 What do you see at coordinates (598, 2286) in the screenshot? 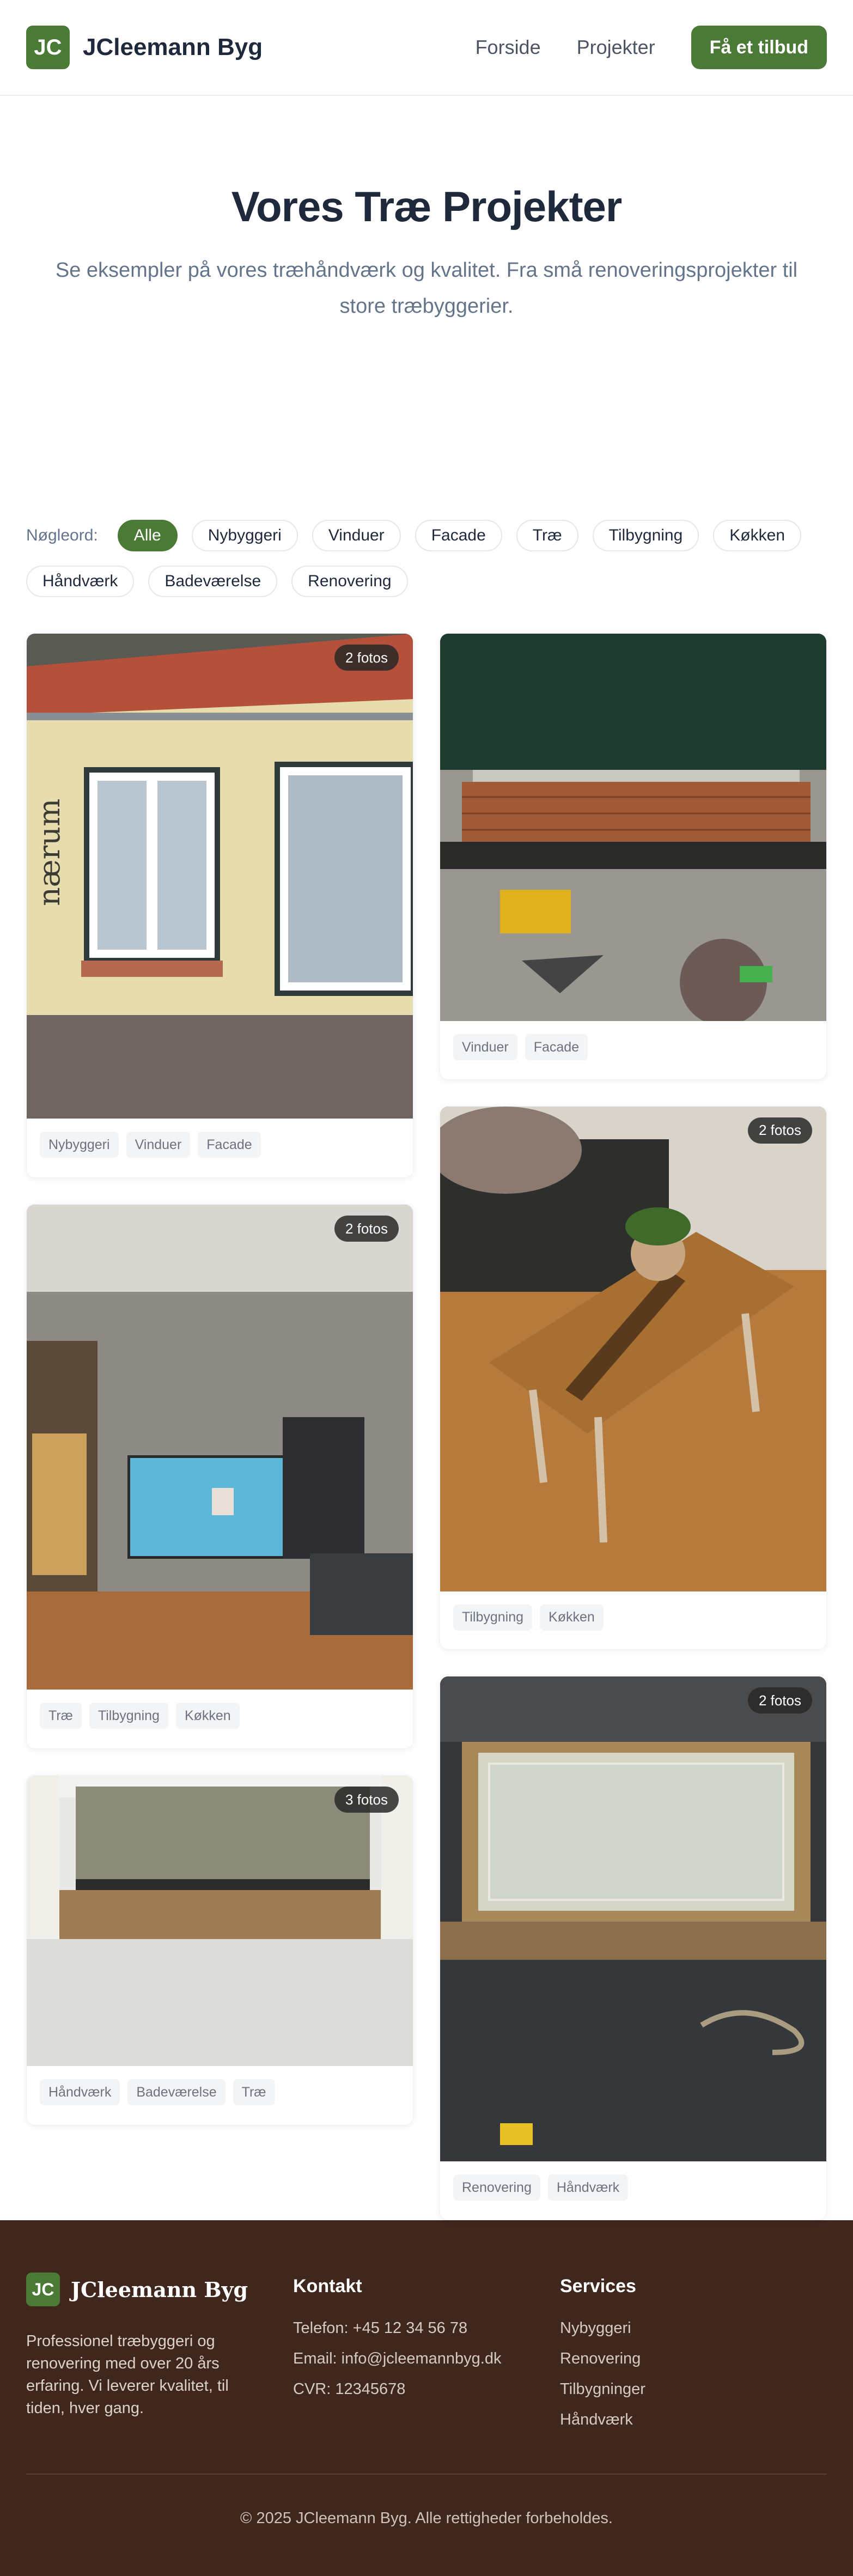
I see `footer-services-heading: Services` at bounding box center [598, 2286].